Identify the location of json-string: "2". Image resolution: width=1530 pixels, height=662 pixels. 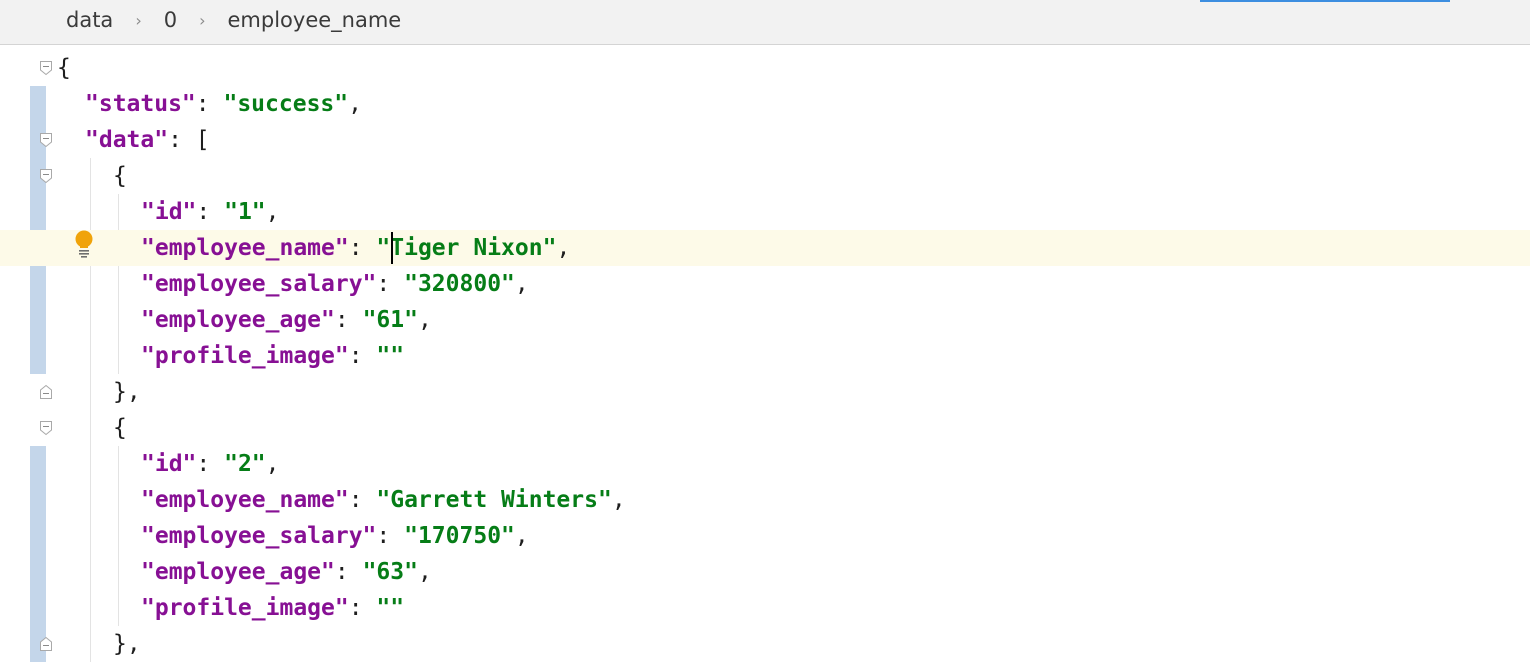
(245, 464).